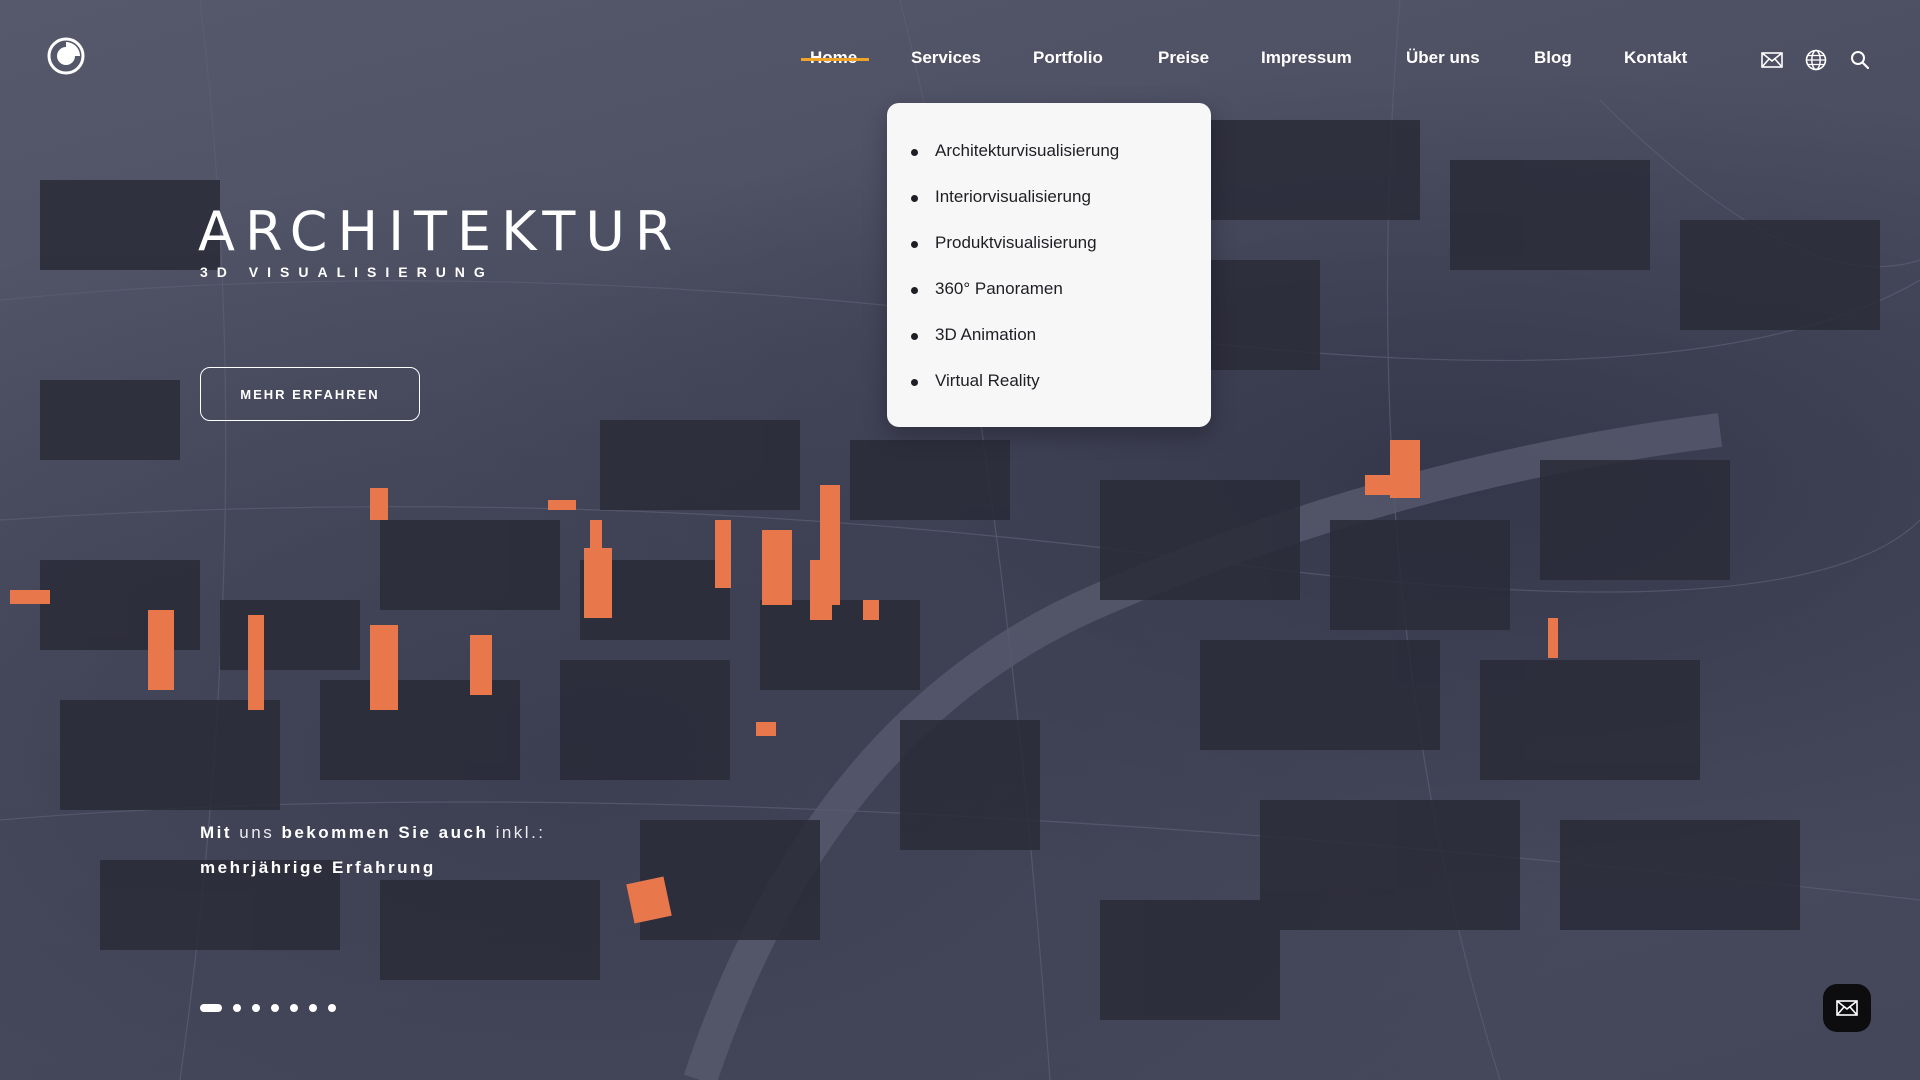  I want to click on tagline-word-mit: Mit, so click(216, 832).